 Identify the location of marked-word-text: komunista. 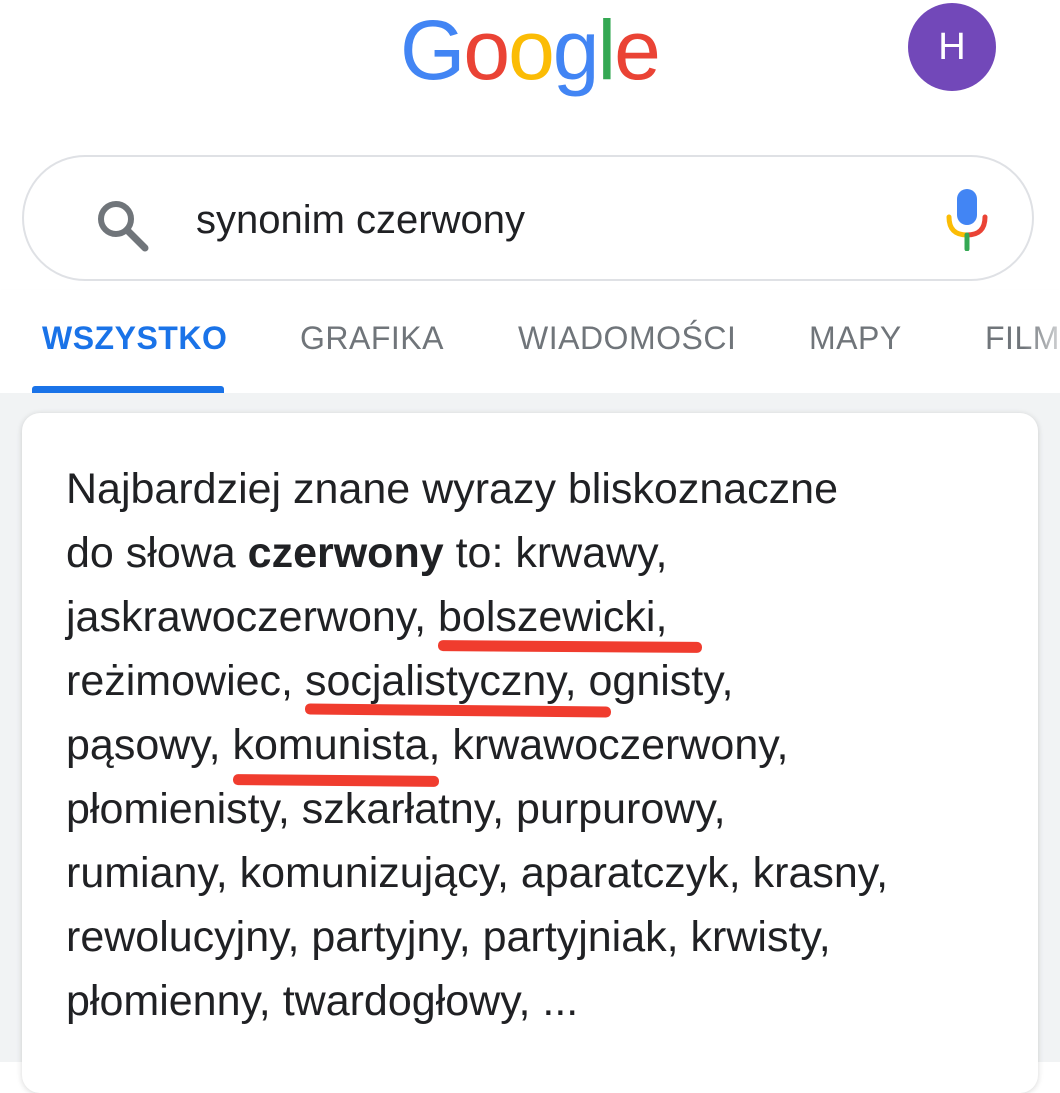
(330, 745).